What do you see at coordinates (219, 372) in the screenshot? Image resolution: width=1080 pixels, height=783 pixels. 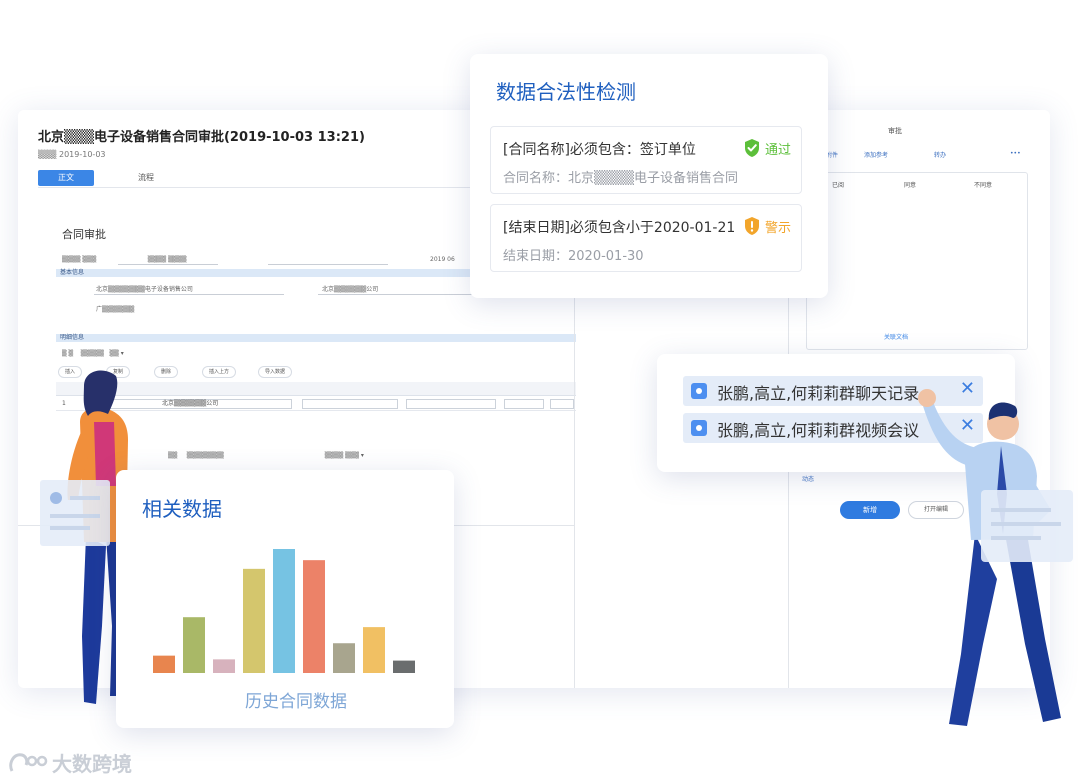 I see `insert-above-button: 插入上方` at bounding box center [219, 372].